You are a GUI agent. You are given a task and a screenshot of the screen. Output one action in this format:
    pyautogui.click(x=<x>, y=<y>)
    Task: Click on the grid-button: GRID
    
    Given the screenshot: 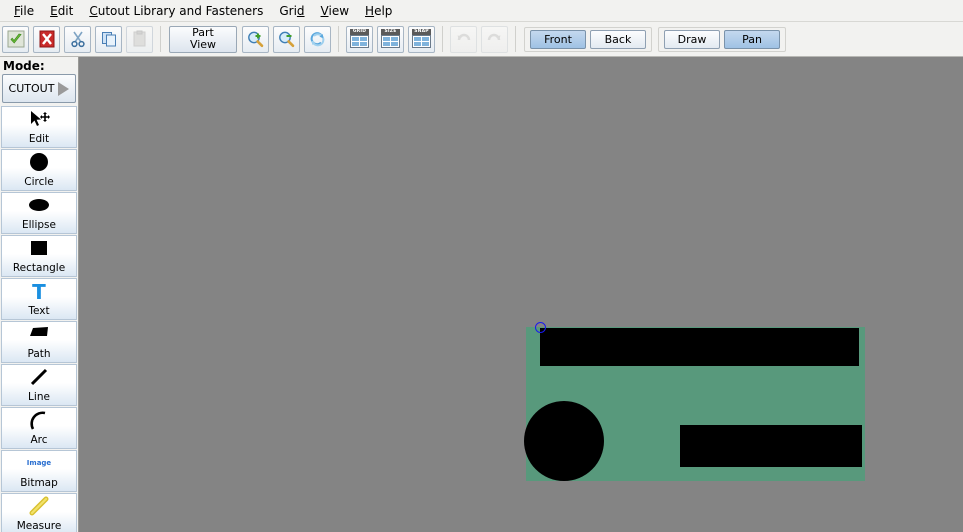 What is the action you would take?
    pyautogui.click(x=359, y=39)
    